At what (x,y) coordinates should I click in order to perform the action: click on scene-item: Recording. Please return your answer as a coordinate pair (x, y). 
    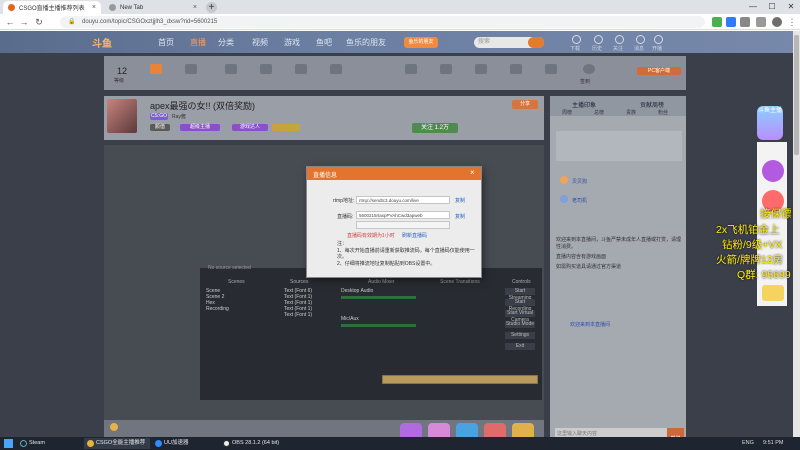
    Looking at the image, I should click on (217, 309).